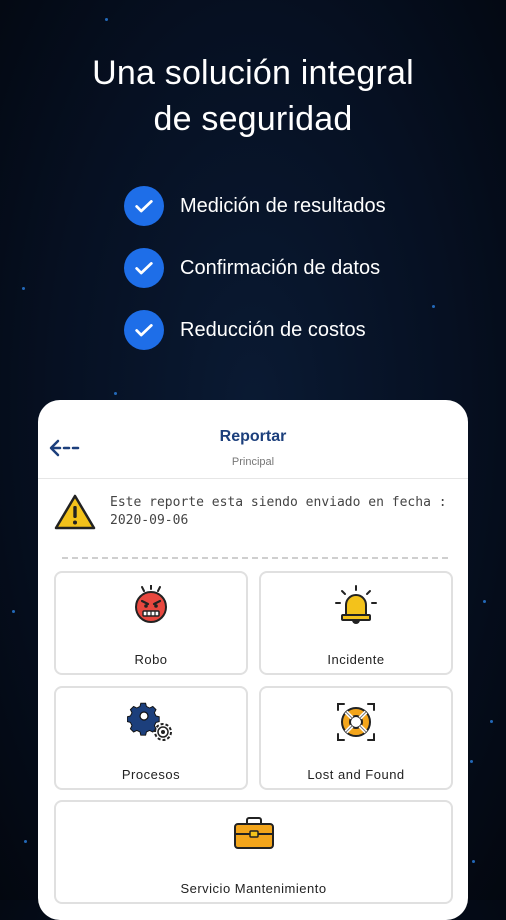 The image size is (506, 920). Describe the element at coordinates (253, 96) in the screenshot. I see `headline: Una solución integral de seguridad` at that location.